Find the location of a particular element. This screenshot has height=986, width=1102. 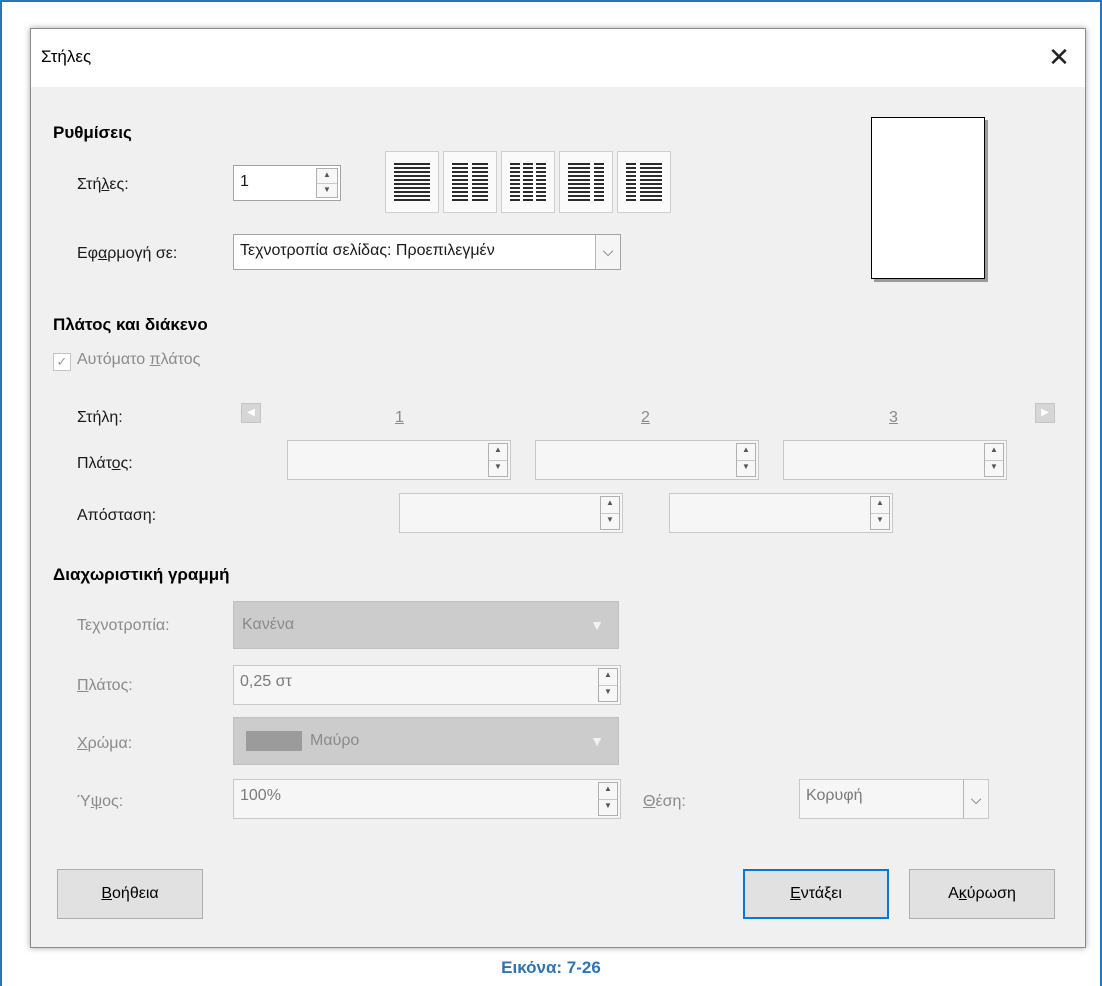

dialog-title: Στήλες is located at coordinates (66, 56).